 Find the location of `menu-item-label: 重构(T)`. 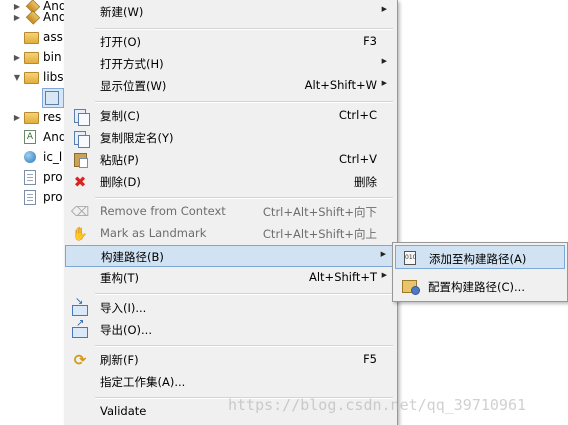

menu-item-label: 重构(T) is located at coordinates (119, 278).